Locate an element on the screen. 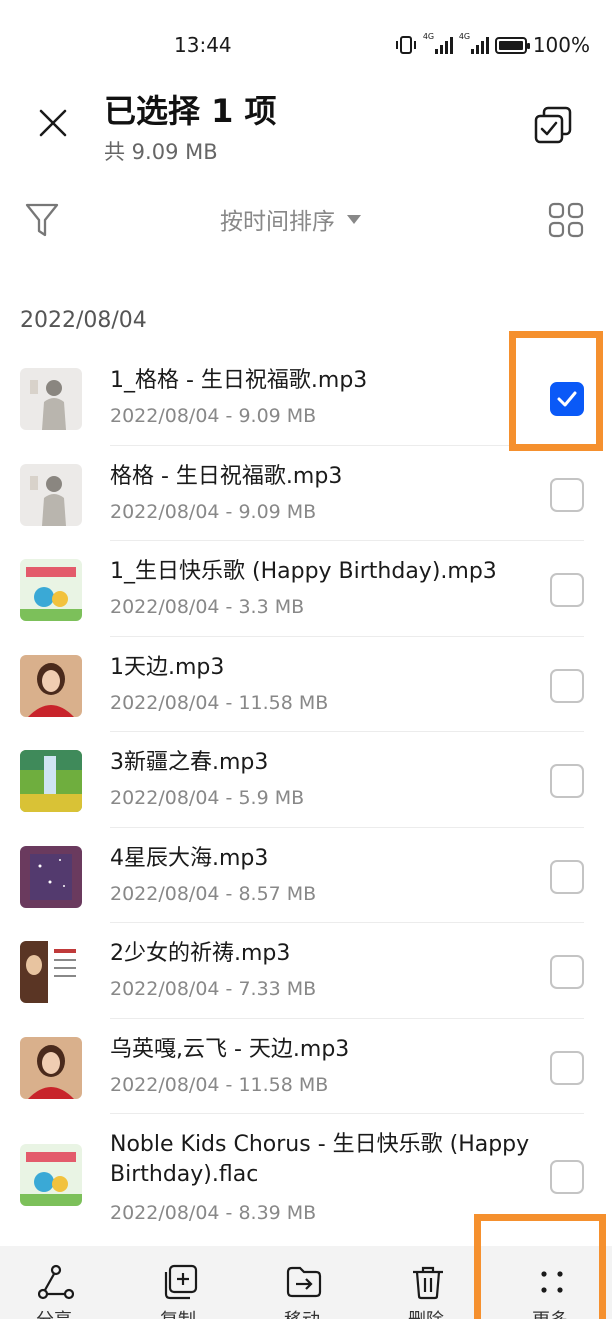 Image resolution: width=612 pixels, height=1319 pixels. selection-header: 已选择 1 项 共 9.09 MB is located at coordinates (306, 125).